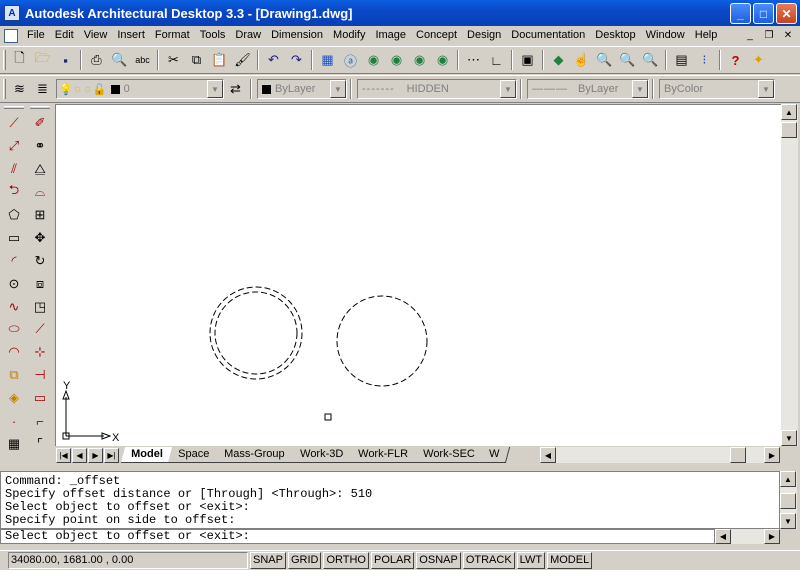  I want to click on extend-icon: ⊣, so click(40, 375).